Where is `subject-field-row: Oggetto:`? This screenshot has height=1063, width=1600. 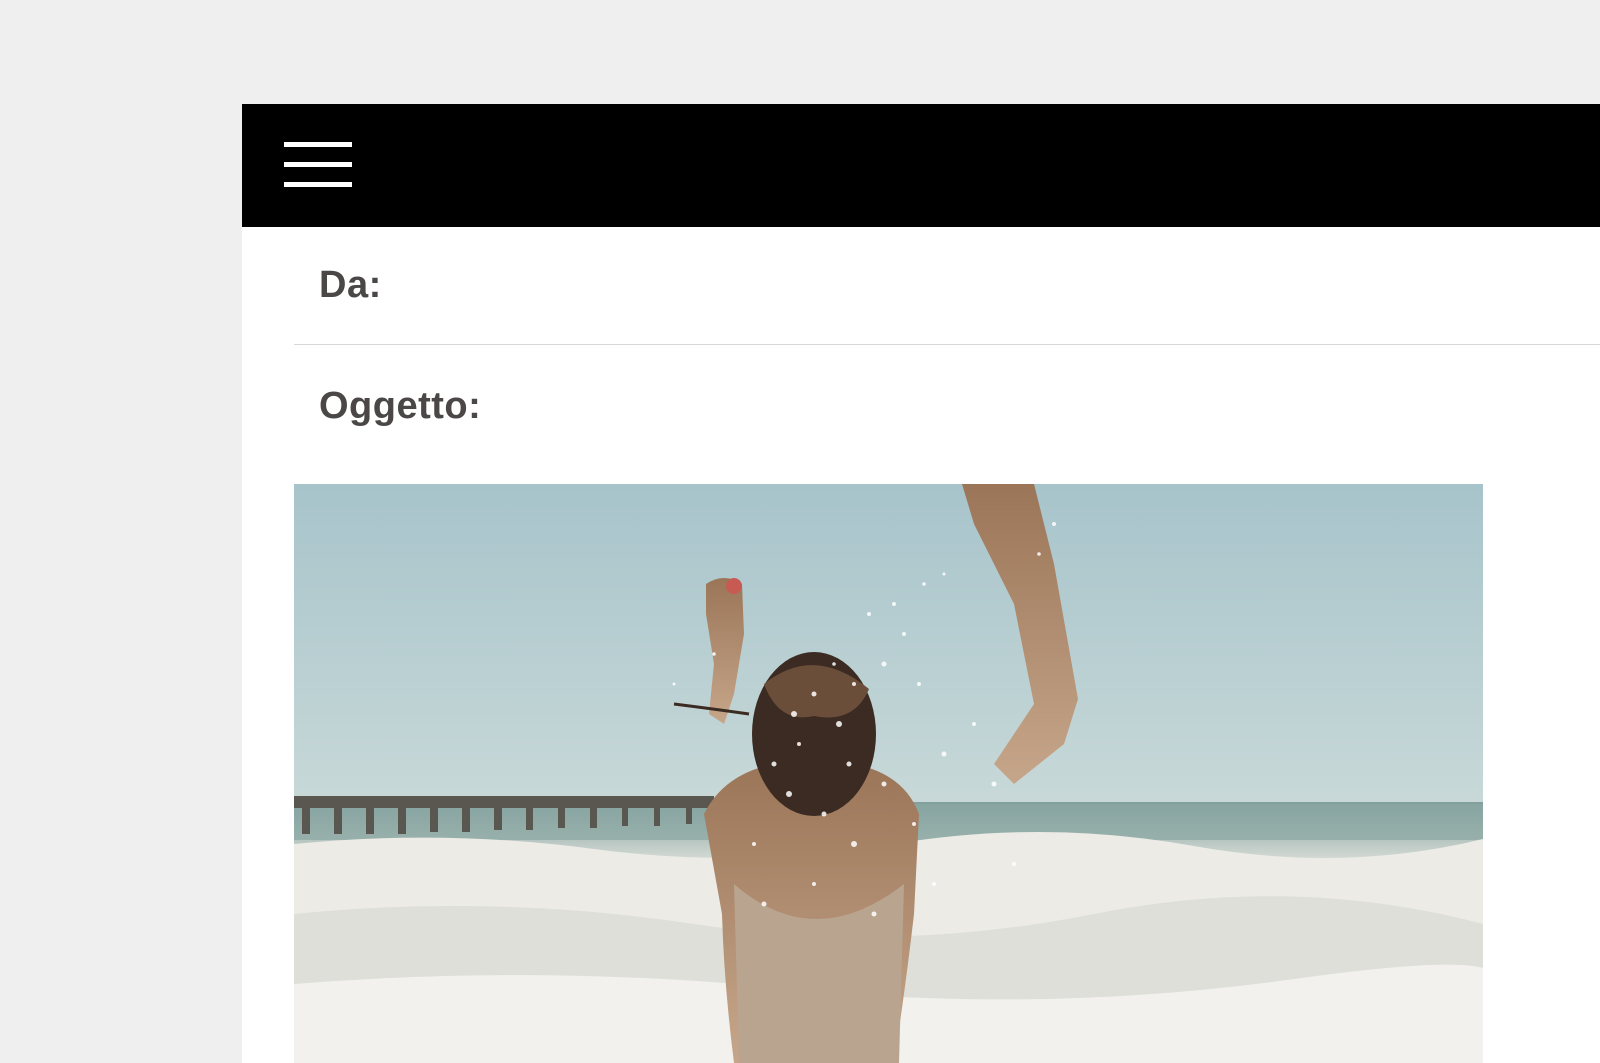 subject-field-row: Oggetto: is located at coordinates (947, 405).